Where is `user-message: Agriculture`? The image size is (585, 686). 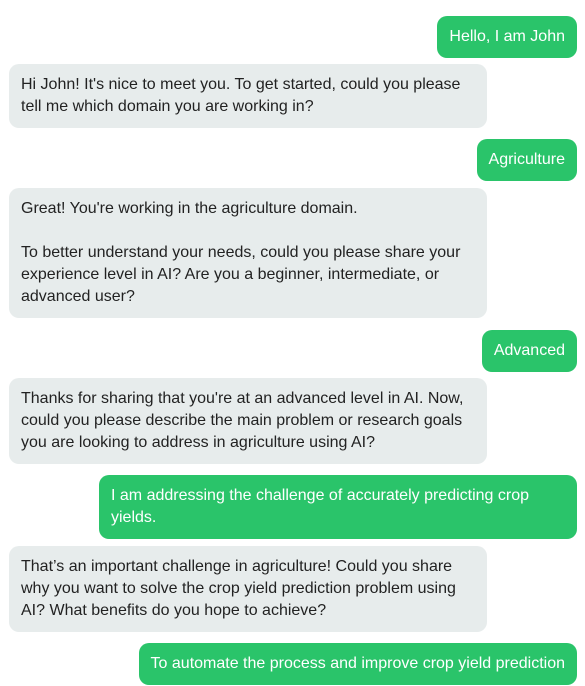
user-message: Agriculture is located at coordinates (526, 160).